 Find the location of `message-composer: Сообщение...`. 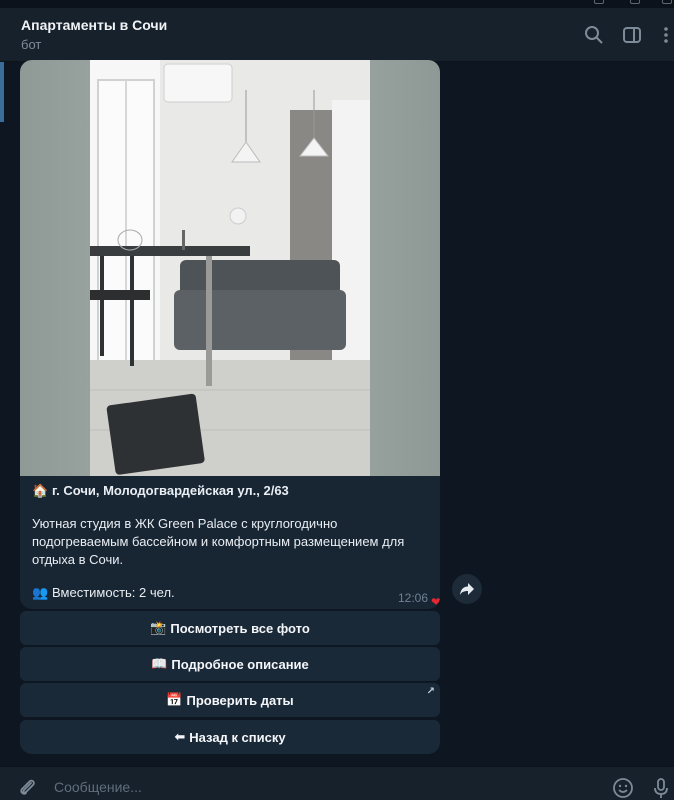

message-composer: Сообщение... is located at coordinates (337, 783).